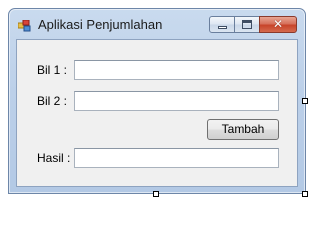  What do you see at coordinates (100, 24) in the screenshot?
I see `window-title: Aplikasi Penjumlahan` at bounding box center [100, 24].